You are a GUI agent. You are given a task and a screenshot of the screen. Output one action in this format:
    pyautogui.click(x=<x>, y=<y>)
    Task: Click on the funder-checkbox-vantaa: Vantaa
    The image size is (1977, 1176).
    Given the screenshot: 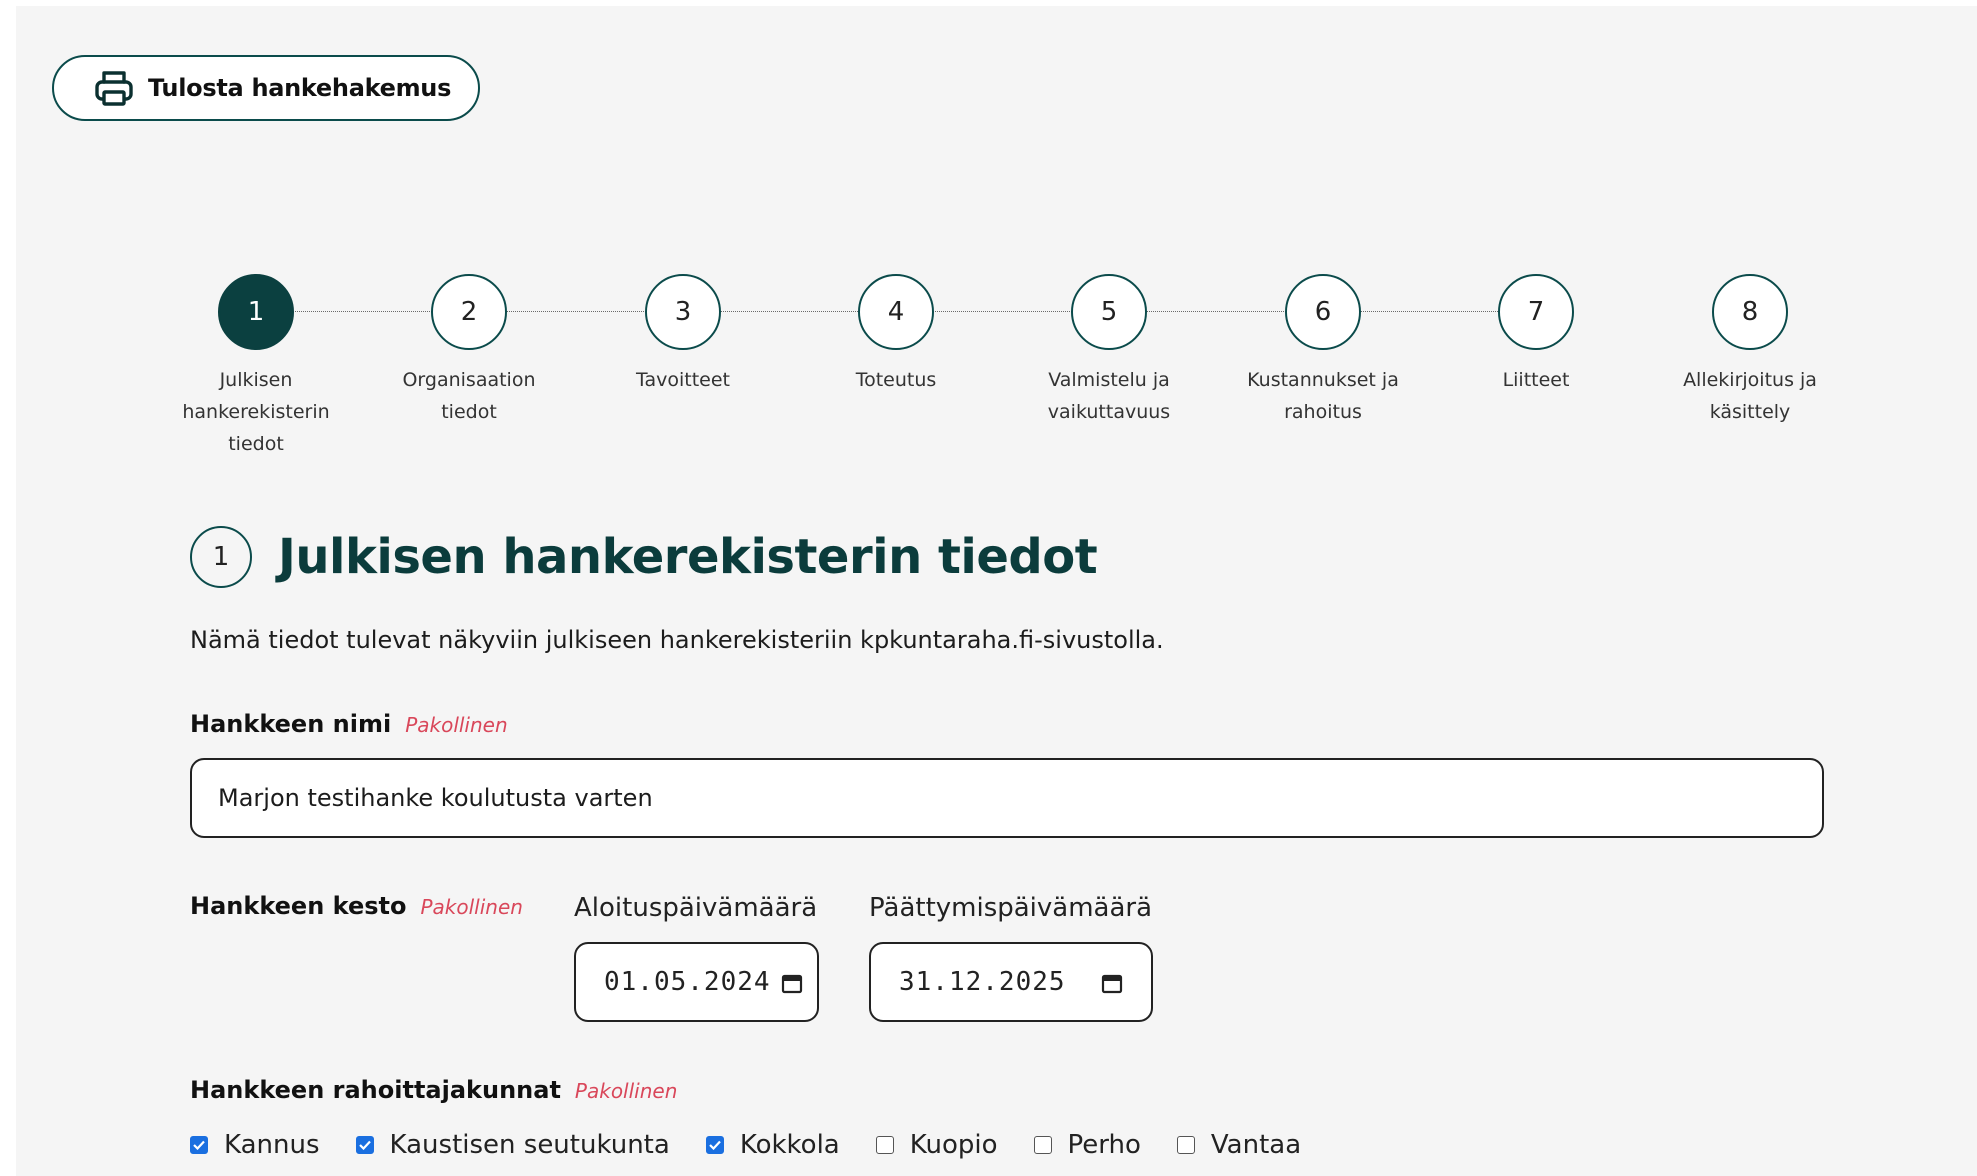 What is the action you would take?
    pyautogui.click(x=1239, y=1145)
    